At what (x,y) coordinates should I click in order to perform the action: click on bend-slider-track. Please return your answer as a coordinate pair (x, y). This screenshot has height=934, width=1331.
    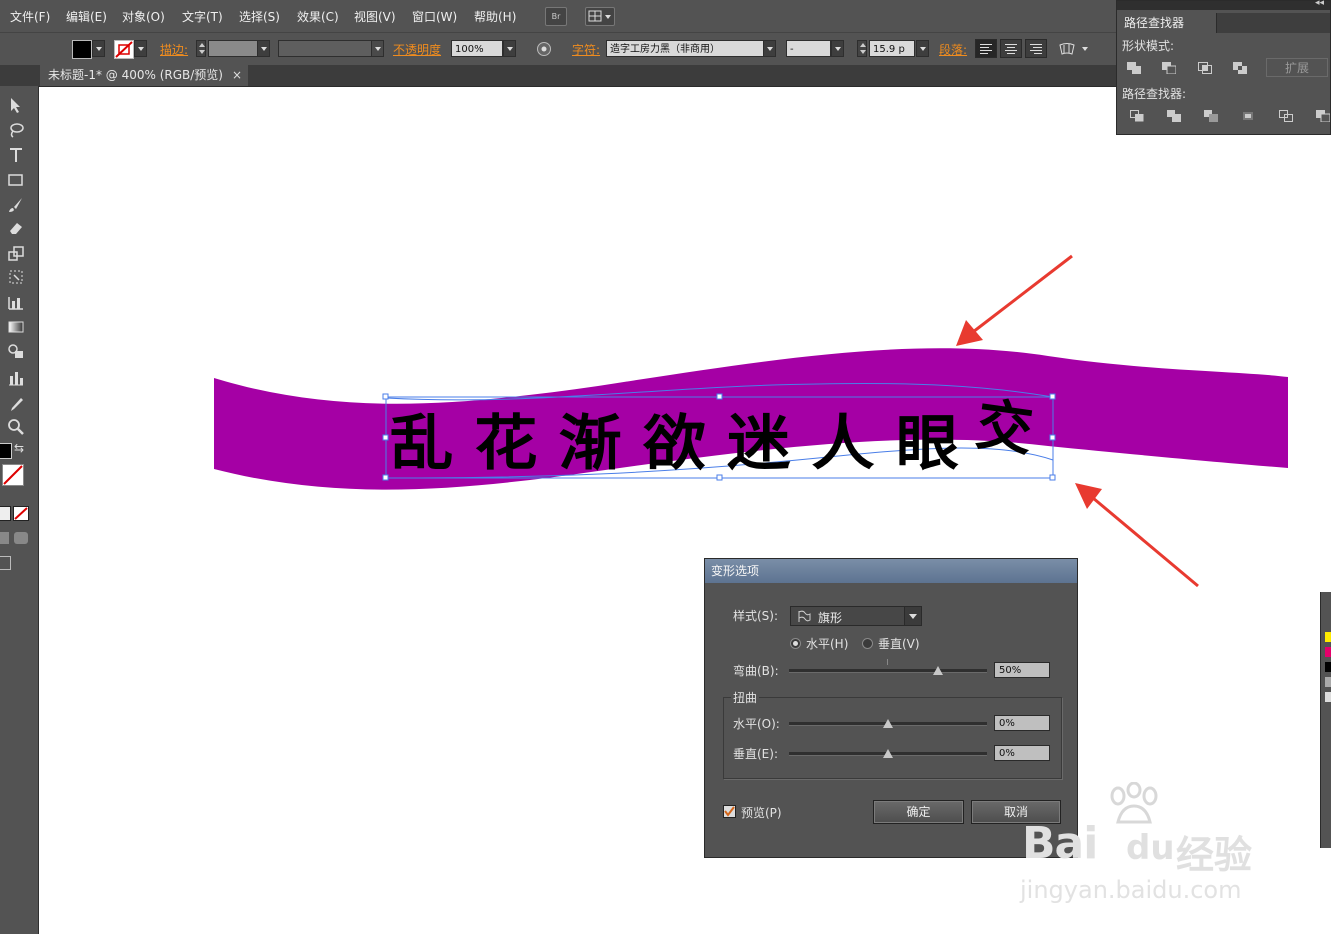
    Looking at the image, I should click on (888, 671).